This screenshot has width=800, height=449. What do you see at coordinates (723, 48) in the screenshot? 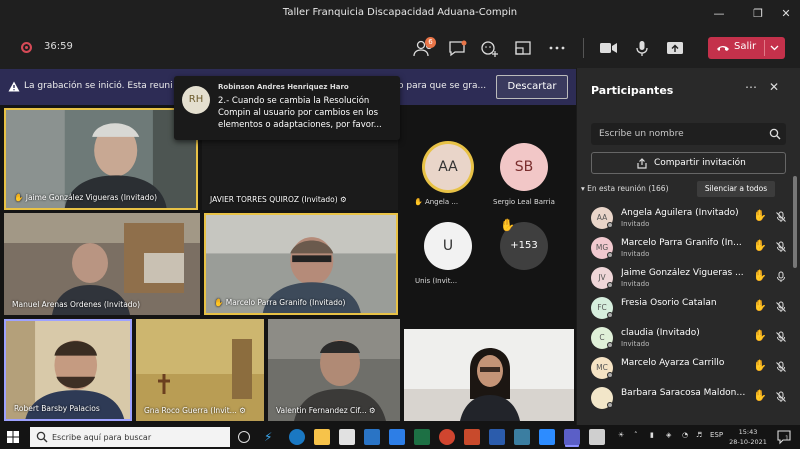
I see `phone-icon` at bounding box center [723, 48].